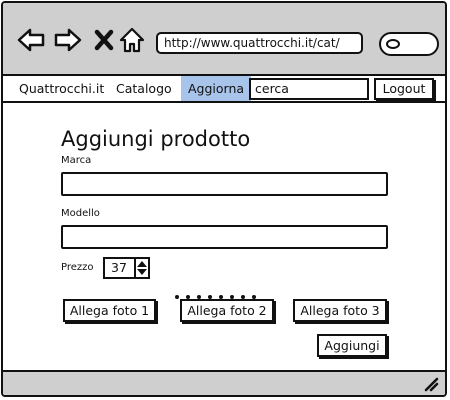 This screenshot has width=450, height=400. I want to click on back-arrow-icon, so click(31, 40).